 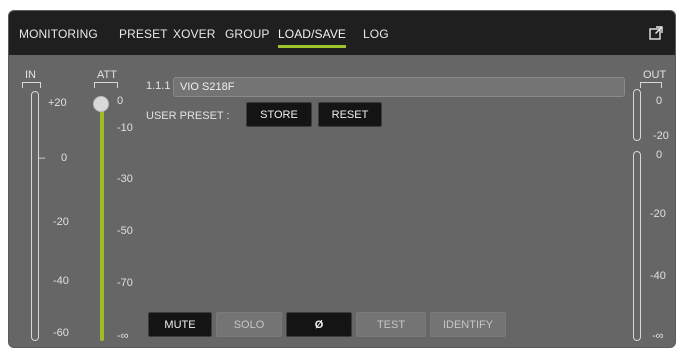 I want to click on att-tick: -∞, so click(x=123, y=336).